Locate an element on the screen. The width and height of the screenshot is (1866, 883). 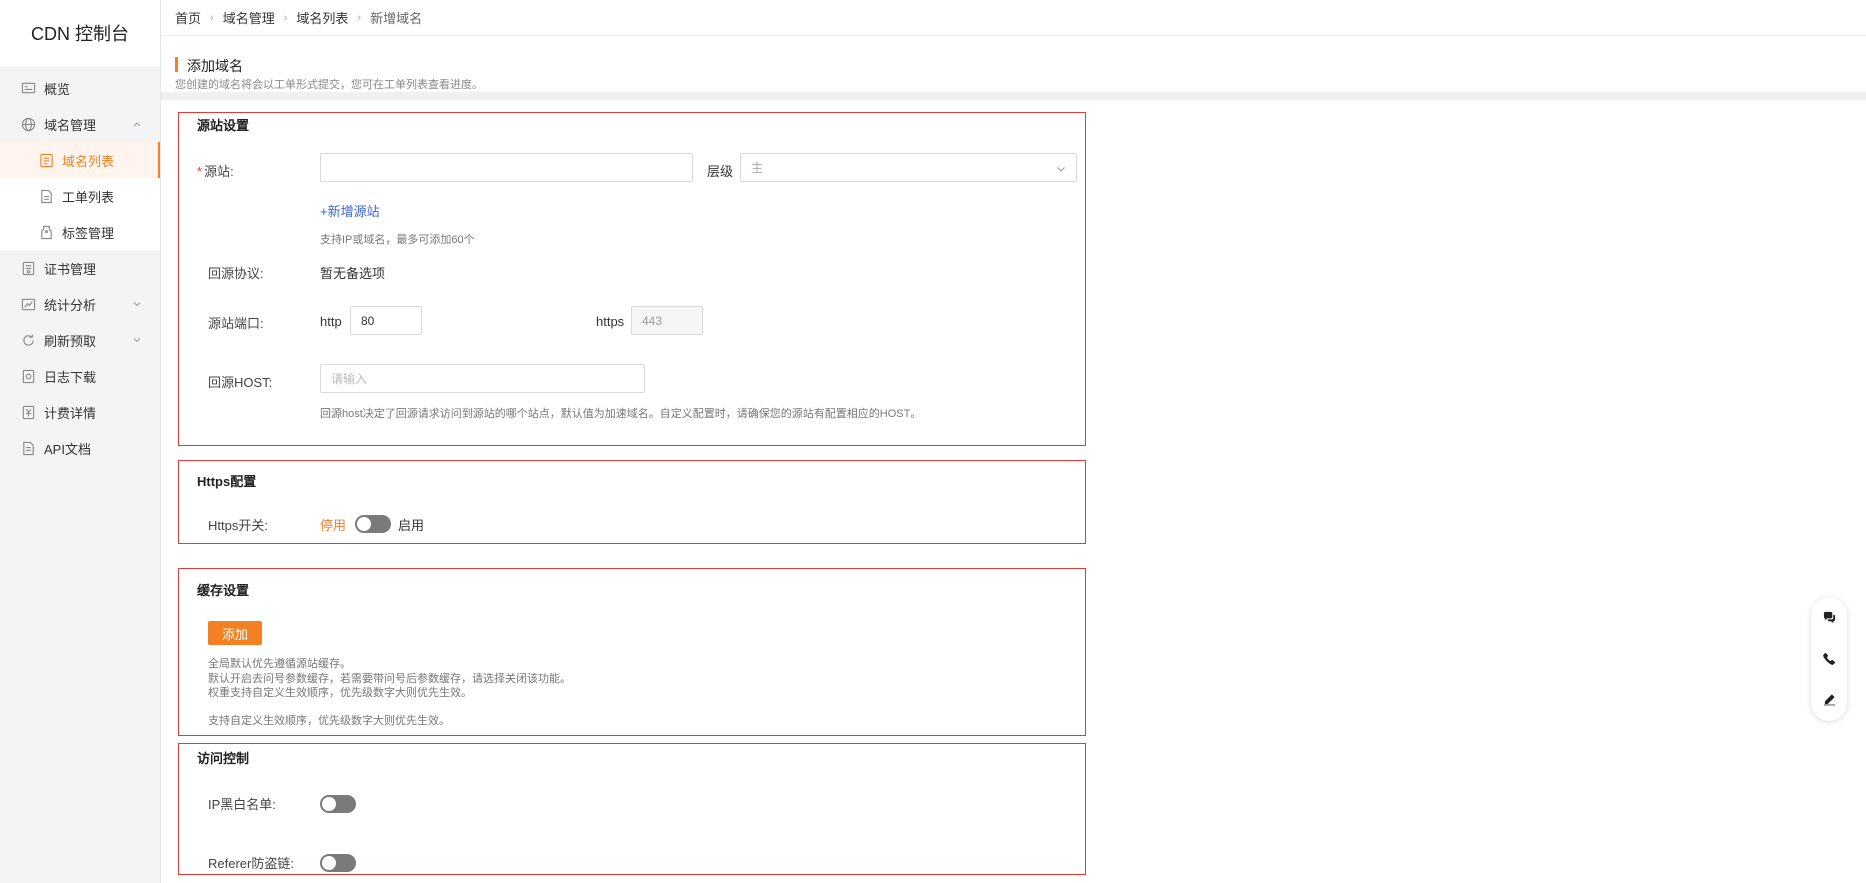
referer-label: Referer防盗链: is located at coordinates (251, 863).